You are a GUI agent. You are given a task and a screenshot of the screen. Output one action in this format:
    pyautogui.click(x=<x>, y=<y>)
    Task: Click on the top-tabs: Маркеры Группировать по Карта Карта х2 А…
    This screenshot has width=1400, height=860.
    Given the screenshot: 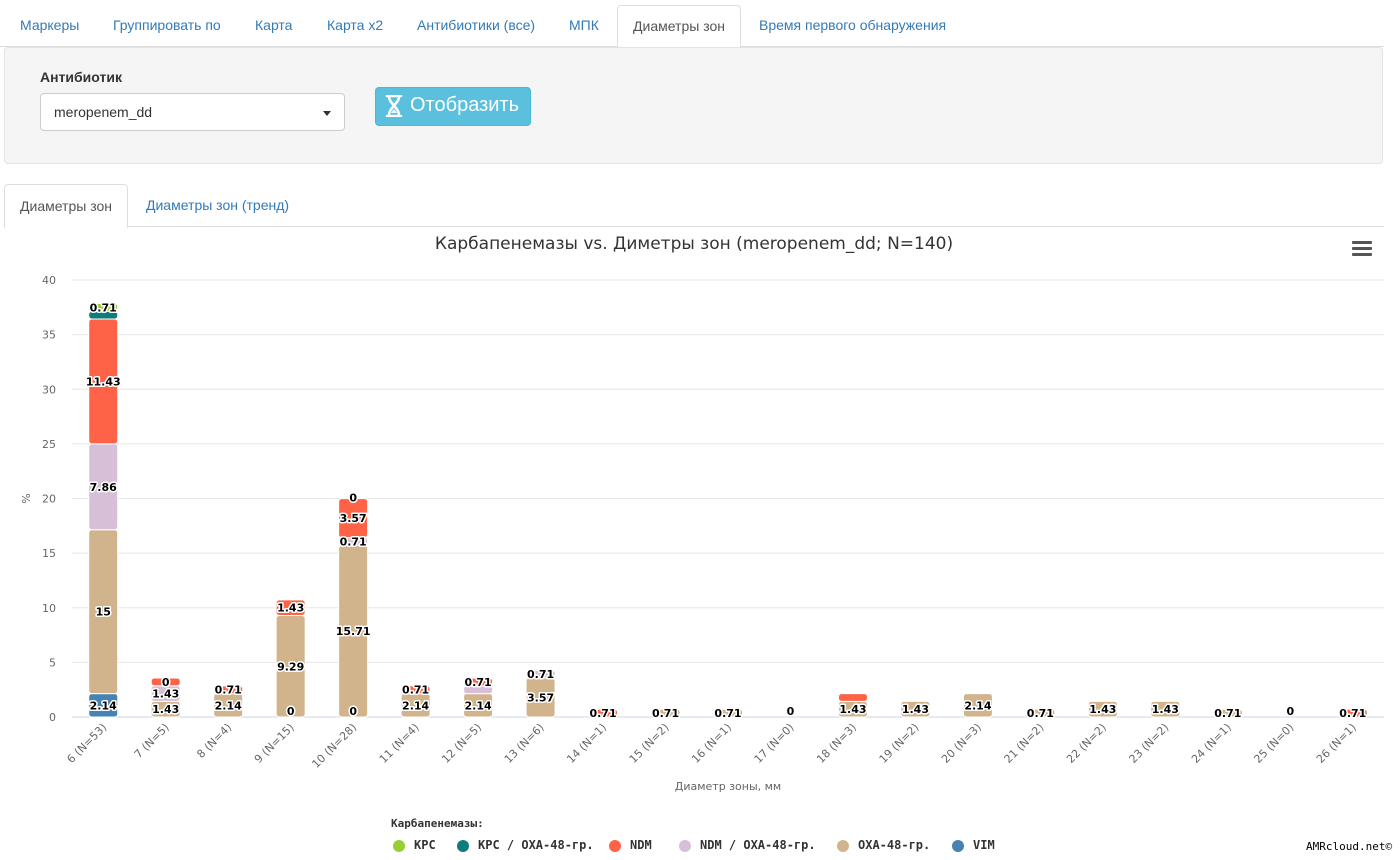 What is the action you would take?
    pyautogui.click(x=692, y=24)
    